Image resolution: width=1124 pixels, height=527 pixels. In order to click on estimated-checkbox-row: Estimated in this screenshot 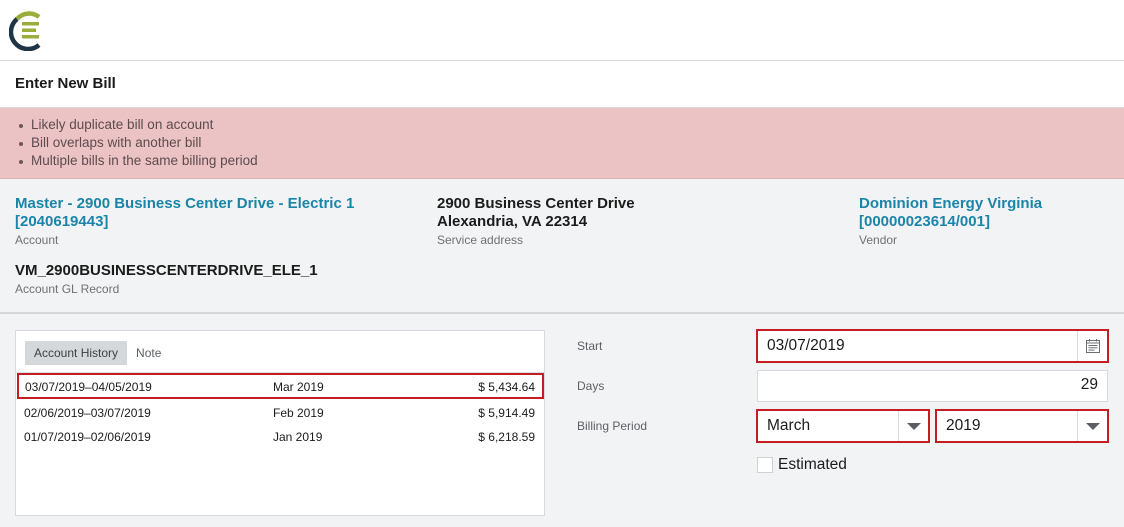, I will do `click(802, 465)`.